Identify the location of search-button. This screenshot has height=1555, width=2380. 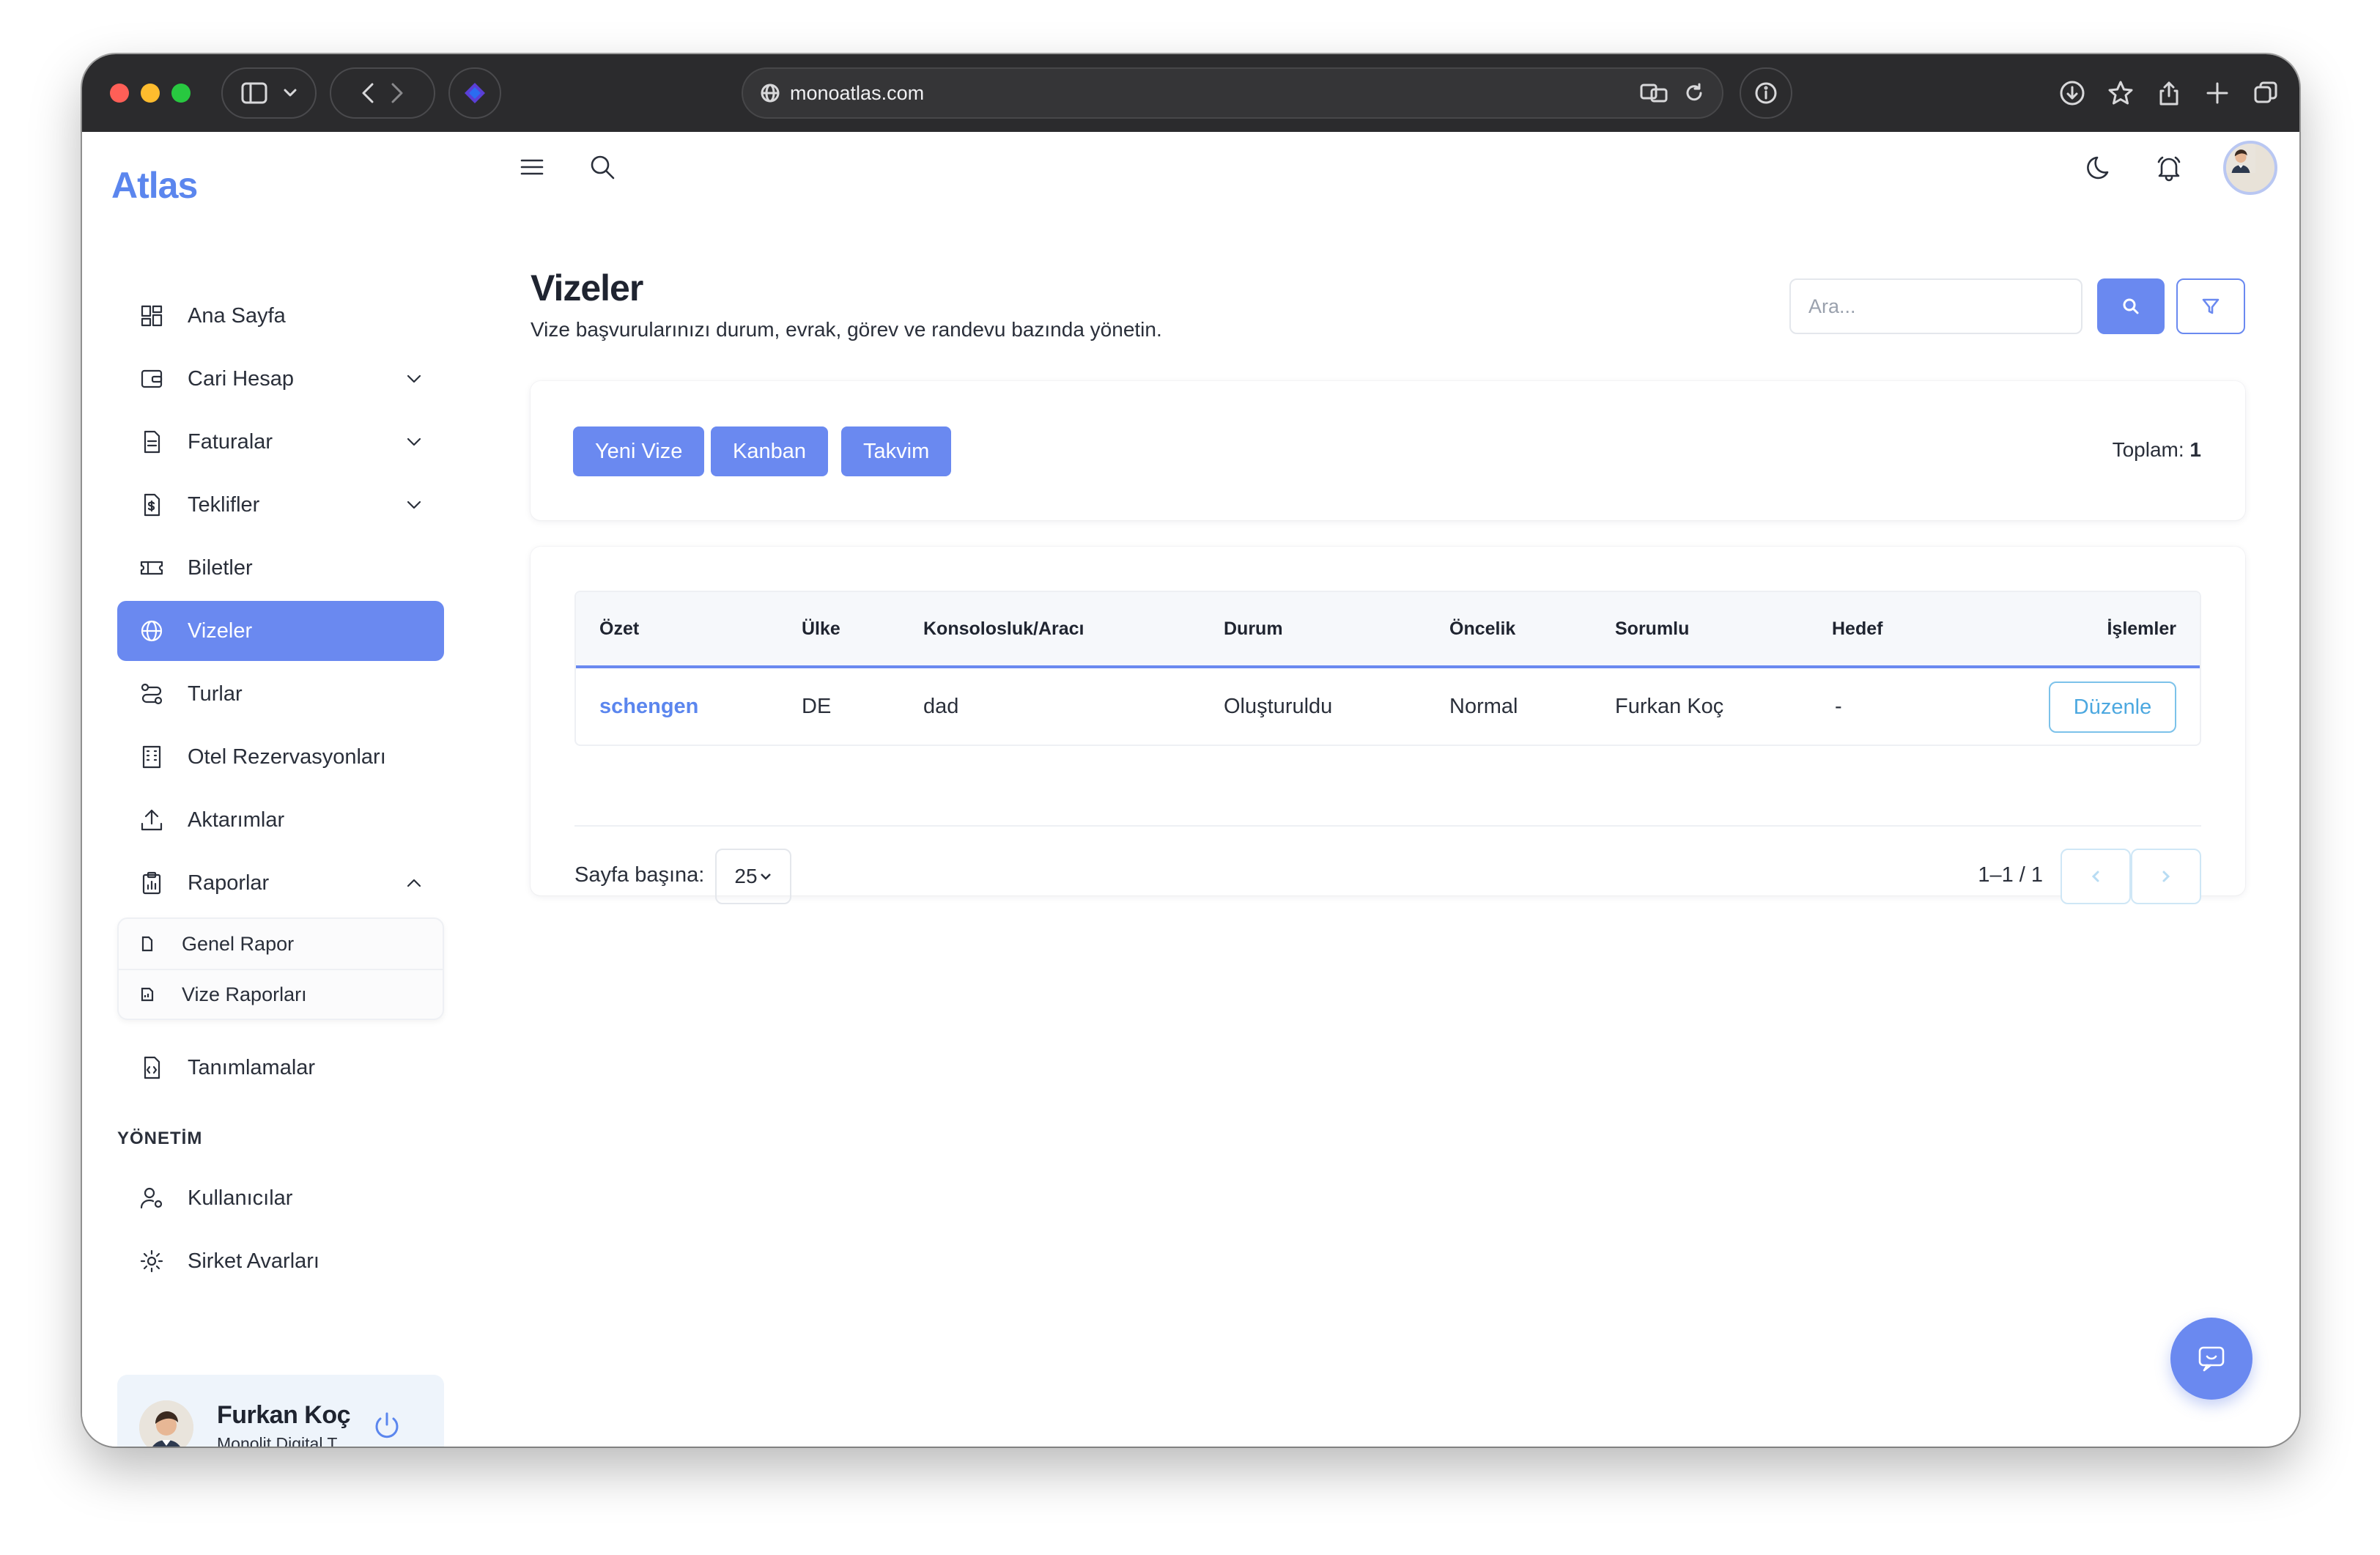
(2131, 306).